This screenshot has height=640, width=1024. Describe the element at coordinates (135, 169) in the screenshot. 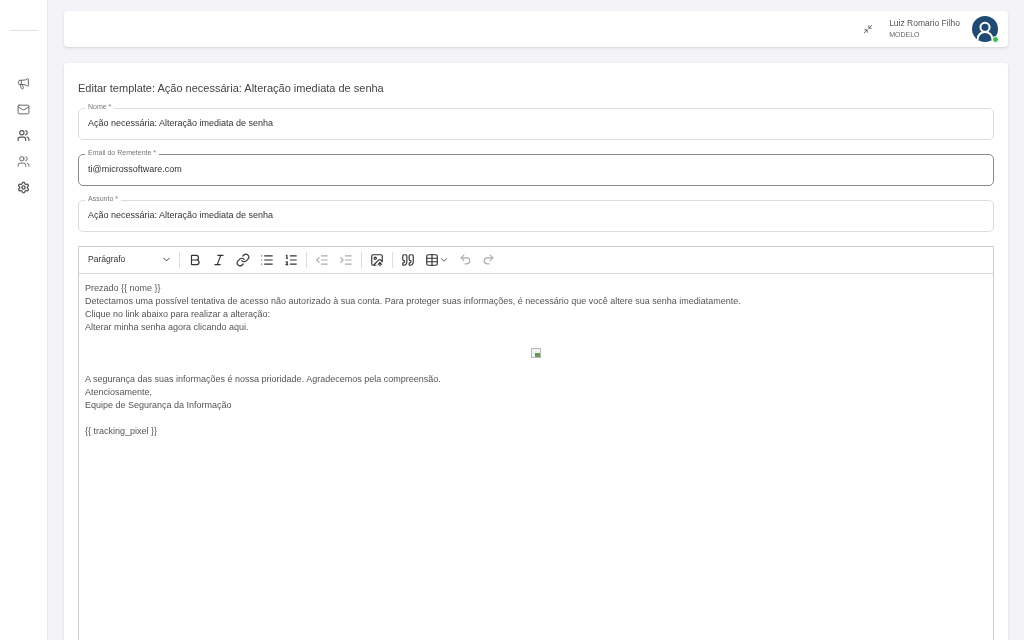

I see `field-value: ti@microssoftware.com` at that location.